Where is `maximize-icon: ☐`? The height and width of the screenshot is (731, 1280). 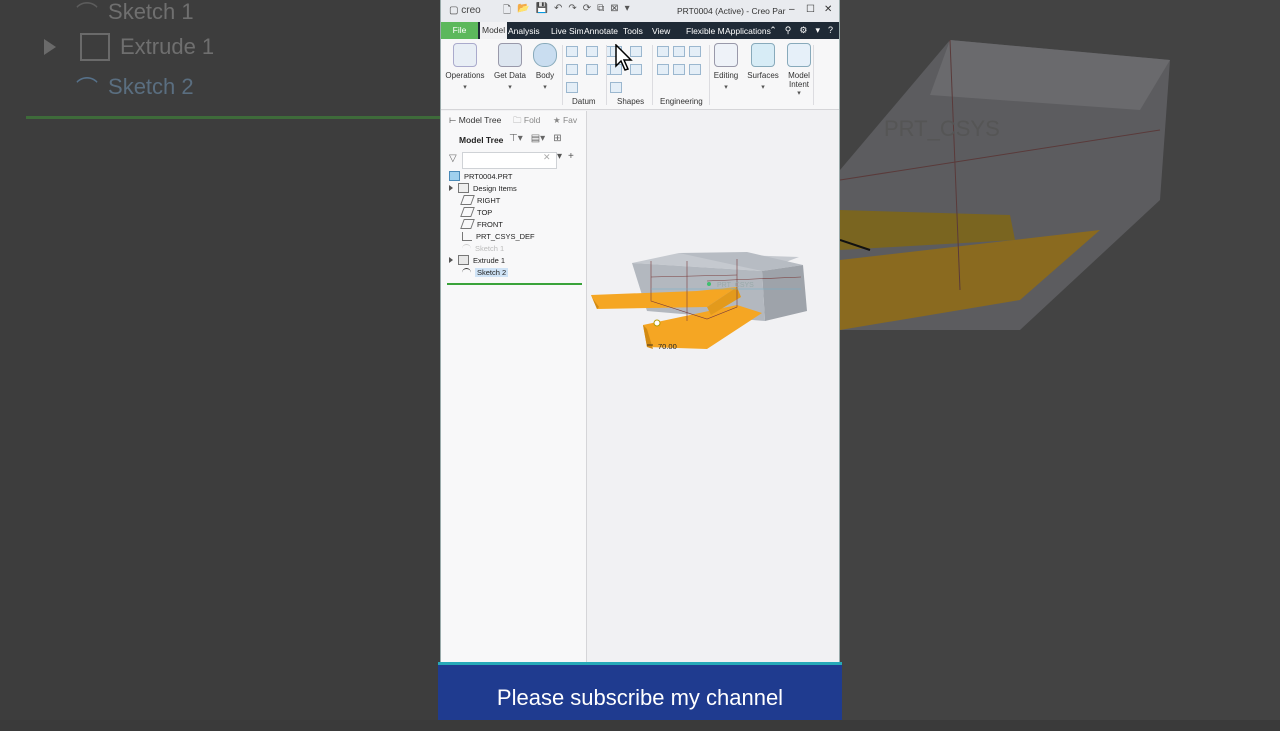 maximize-icon: ☐ is located at coordinates (810, 9).